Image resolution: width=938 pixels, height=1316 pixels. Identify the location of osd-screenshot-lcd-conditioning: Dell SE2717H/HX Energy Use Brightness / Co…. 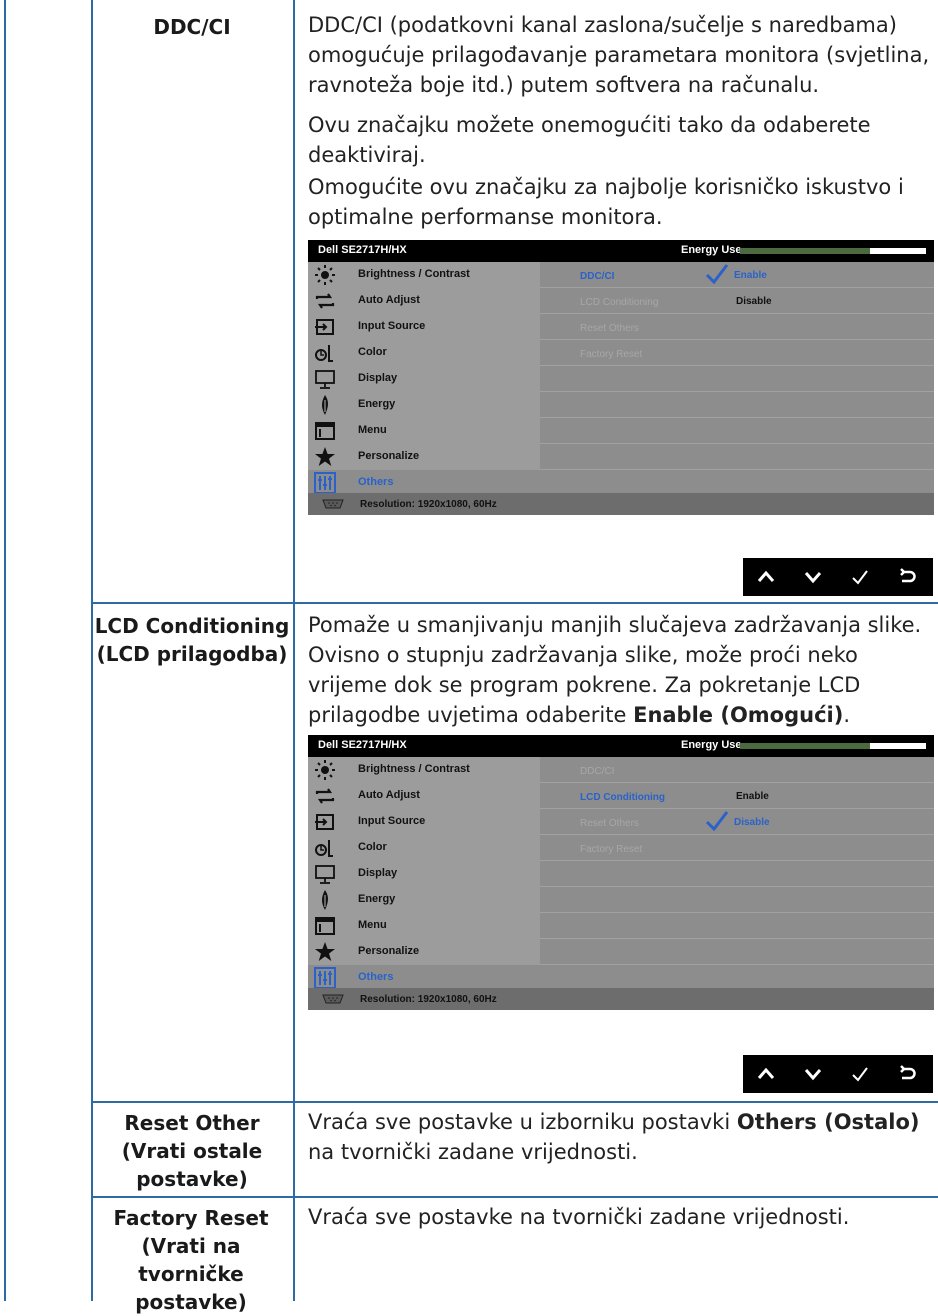
(621, 872).